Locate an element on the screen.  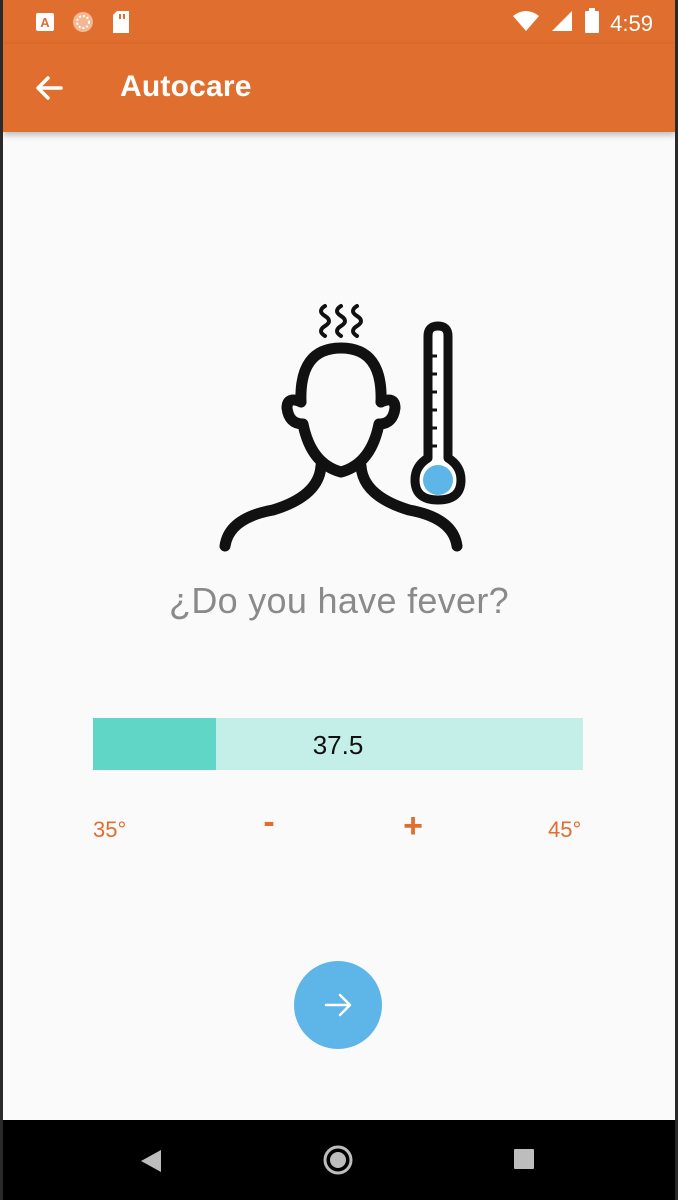
nav-back-button is located at coordinates (151, 1163).